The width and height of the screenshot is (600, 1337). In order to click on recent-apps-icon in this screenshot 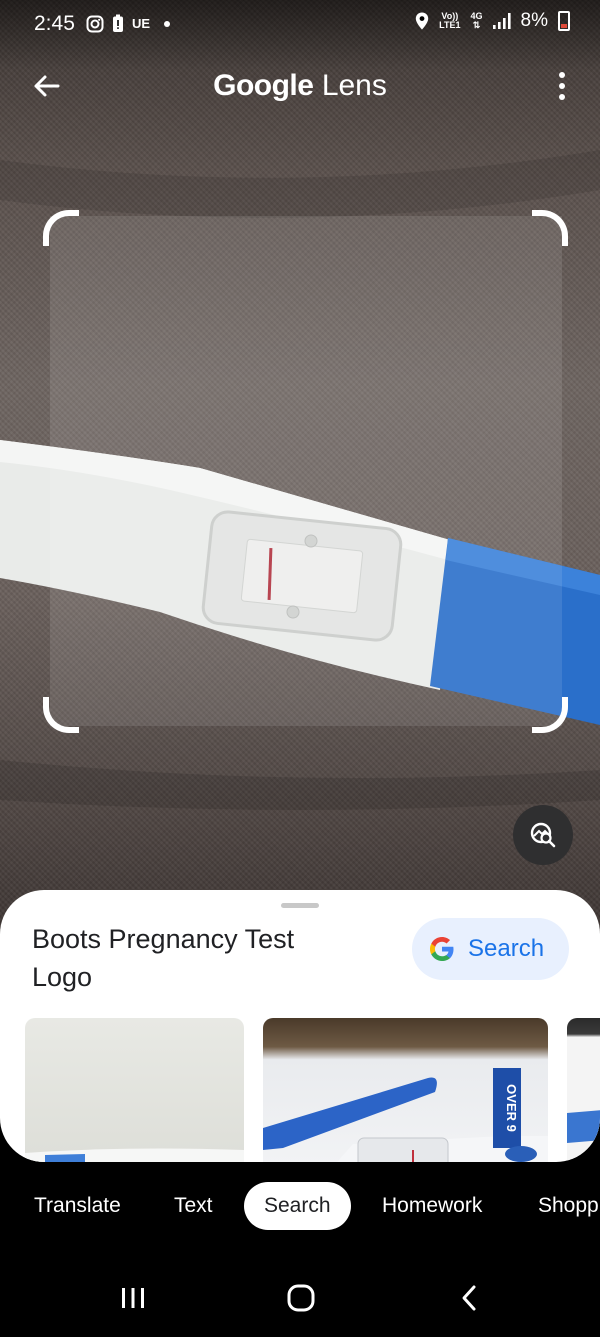, I will do `click(133, 1298)`.